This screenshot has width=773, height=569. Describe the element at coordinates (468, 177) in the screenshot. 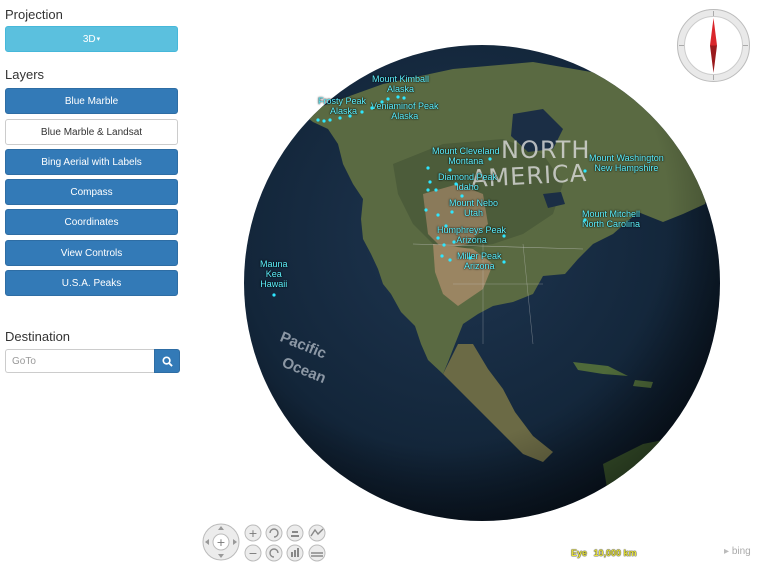

I see `peak-name: Diamond Peak` at that location.